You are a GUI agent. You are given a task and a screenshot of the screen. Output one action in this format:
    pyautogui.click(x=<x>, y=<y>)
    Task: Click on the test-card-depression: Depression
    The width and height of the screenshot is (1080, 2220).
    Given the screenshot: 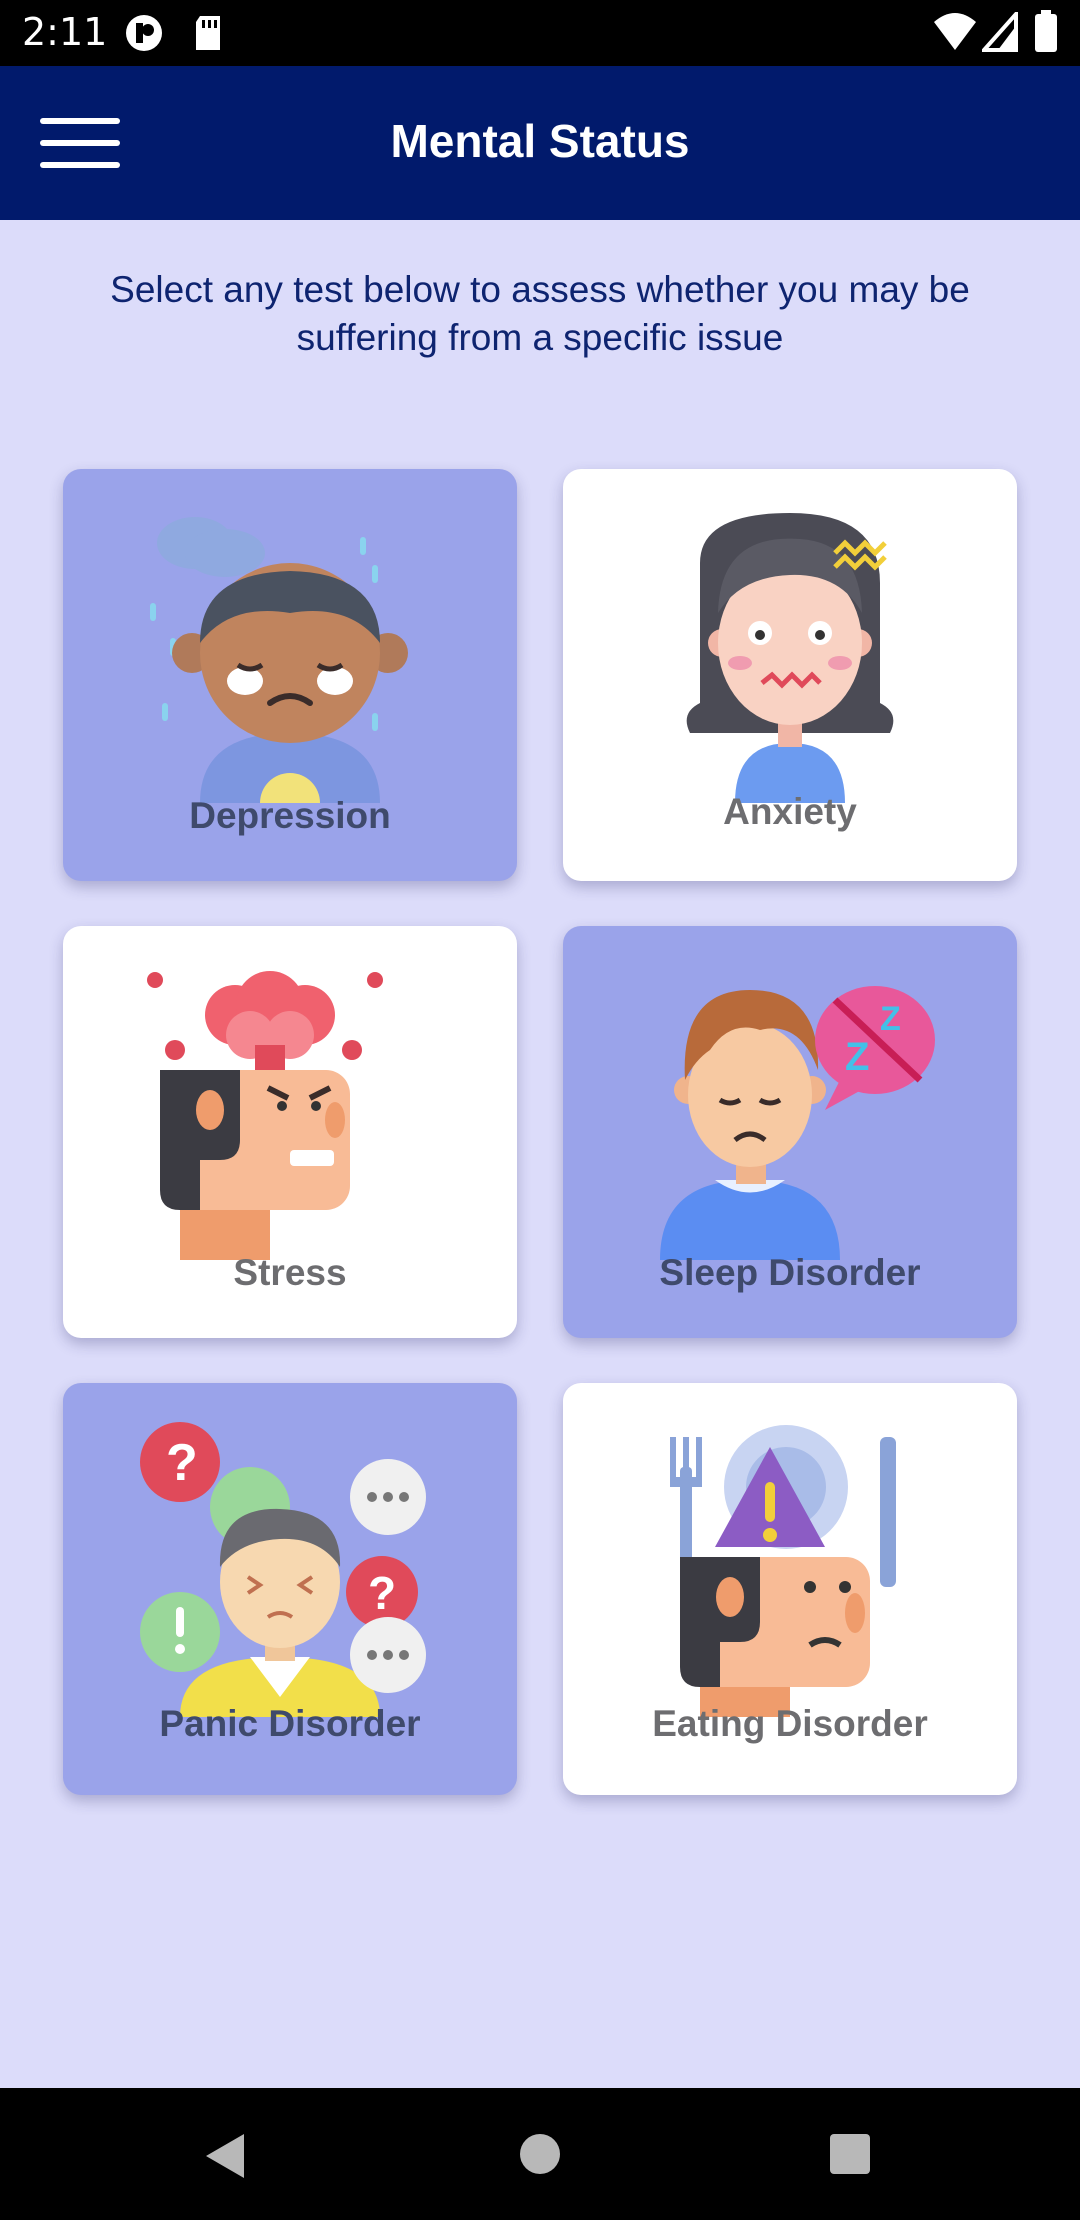 What is the action you would take?
    pyautogui.click(x=290, y=675)
    